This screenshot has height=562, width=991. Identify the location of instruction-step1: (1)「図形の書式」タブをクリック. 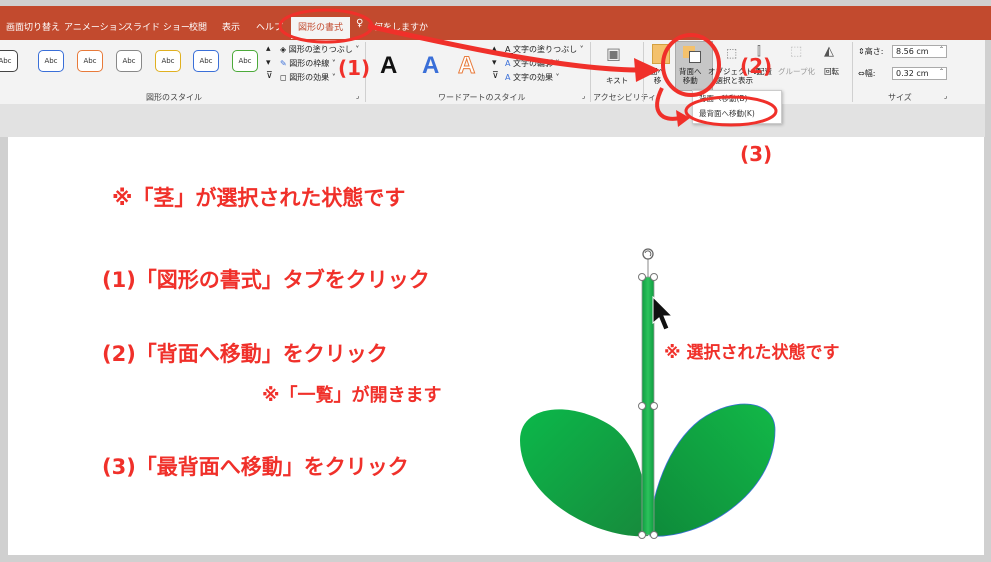
(266, 280).